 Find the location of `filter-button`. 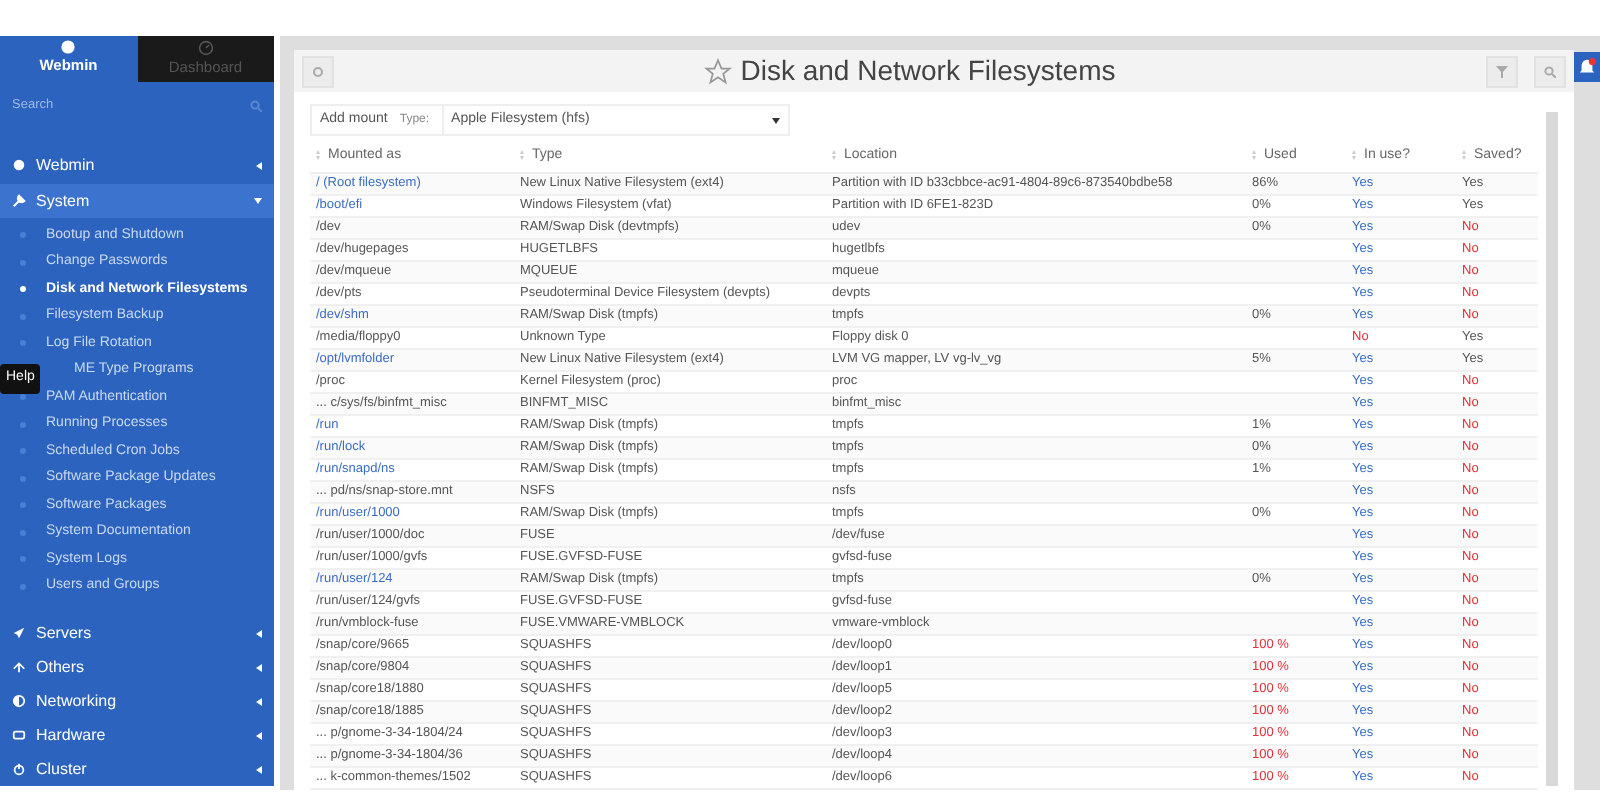

filter-button is located at coordinates (1502, 71).